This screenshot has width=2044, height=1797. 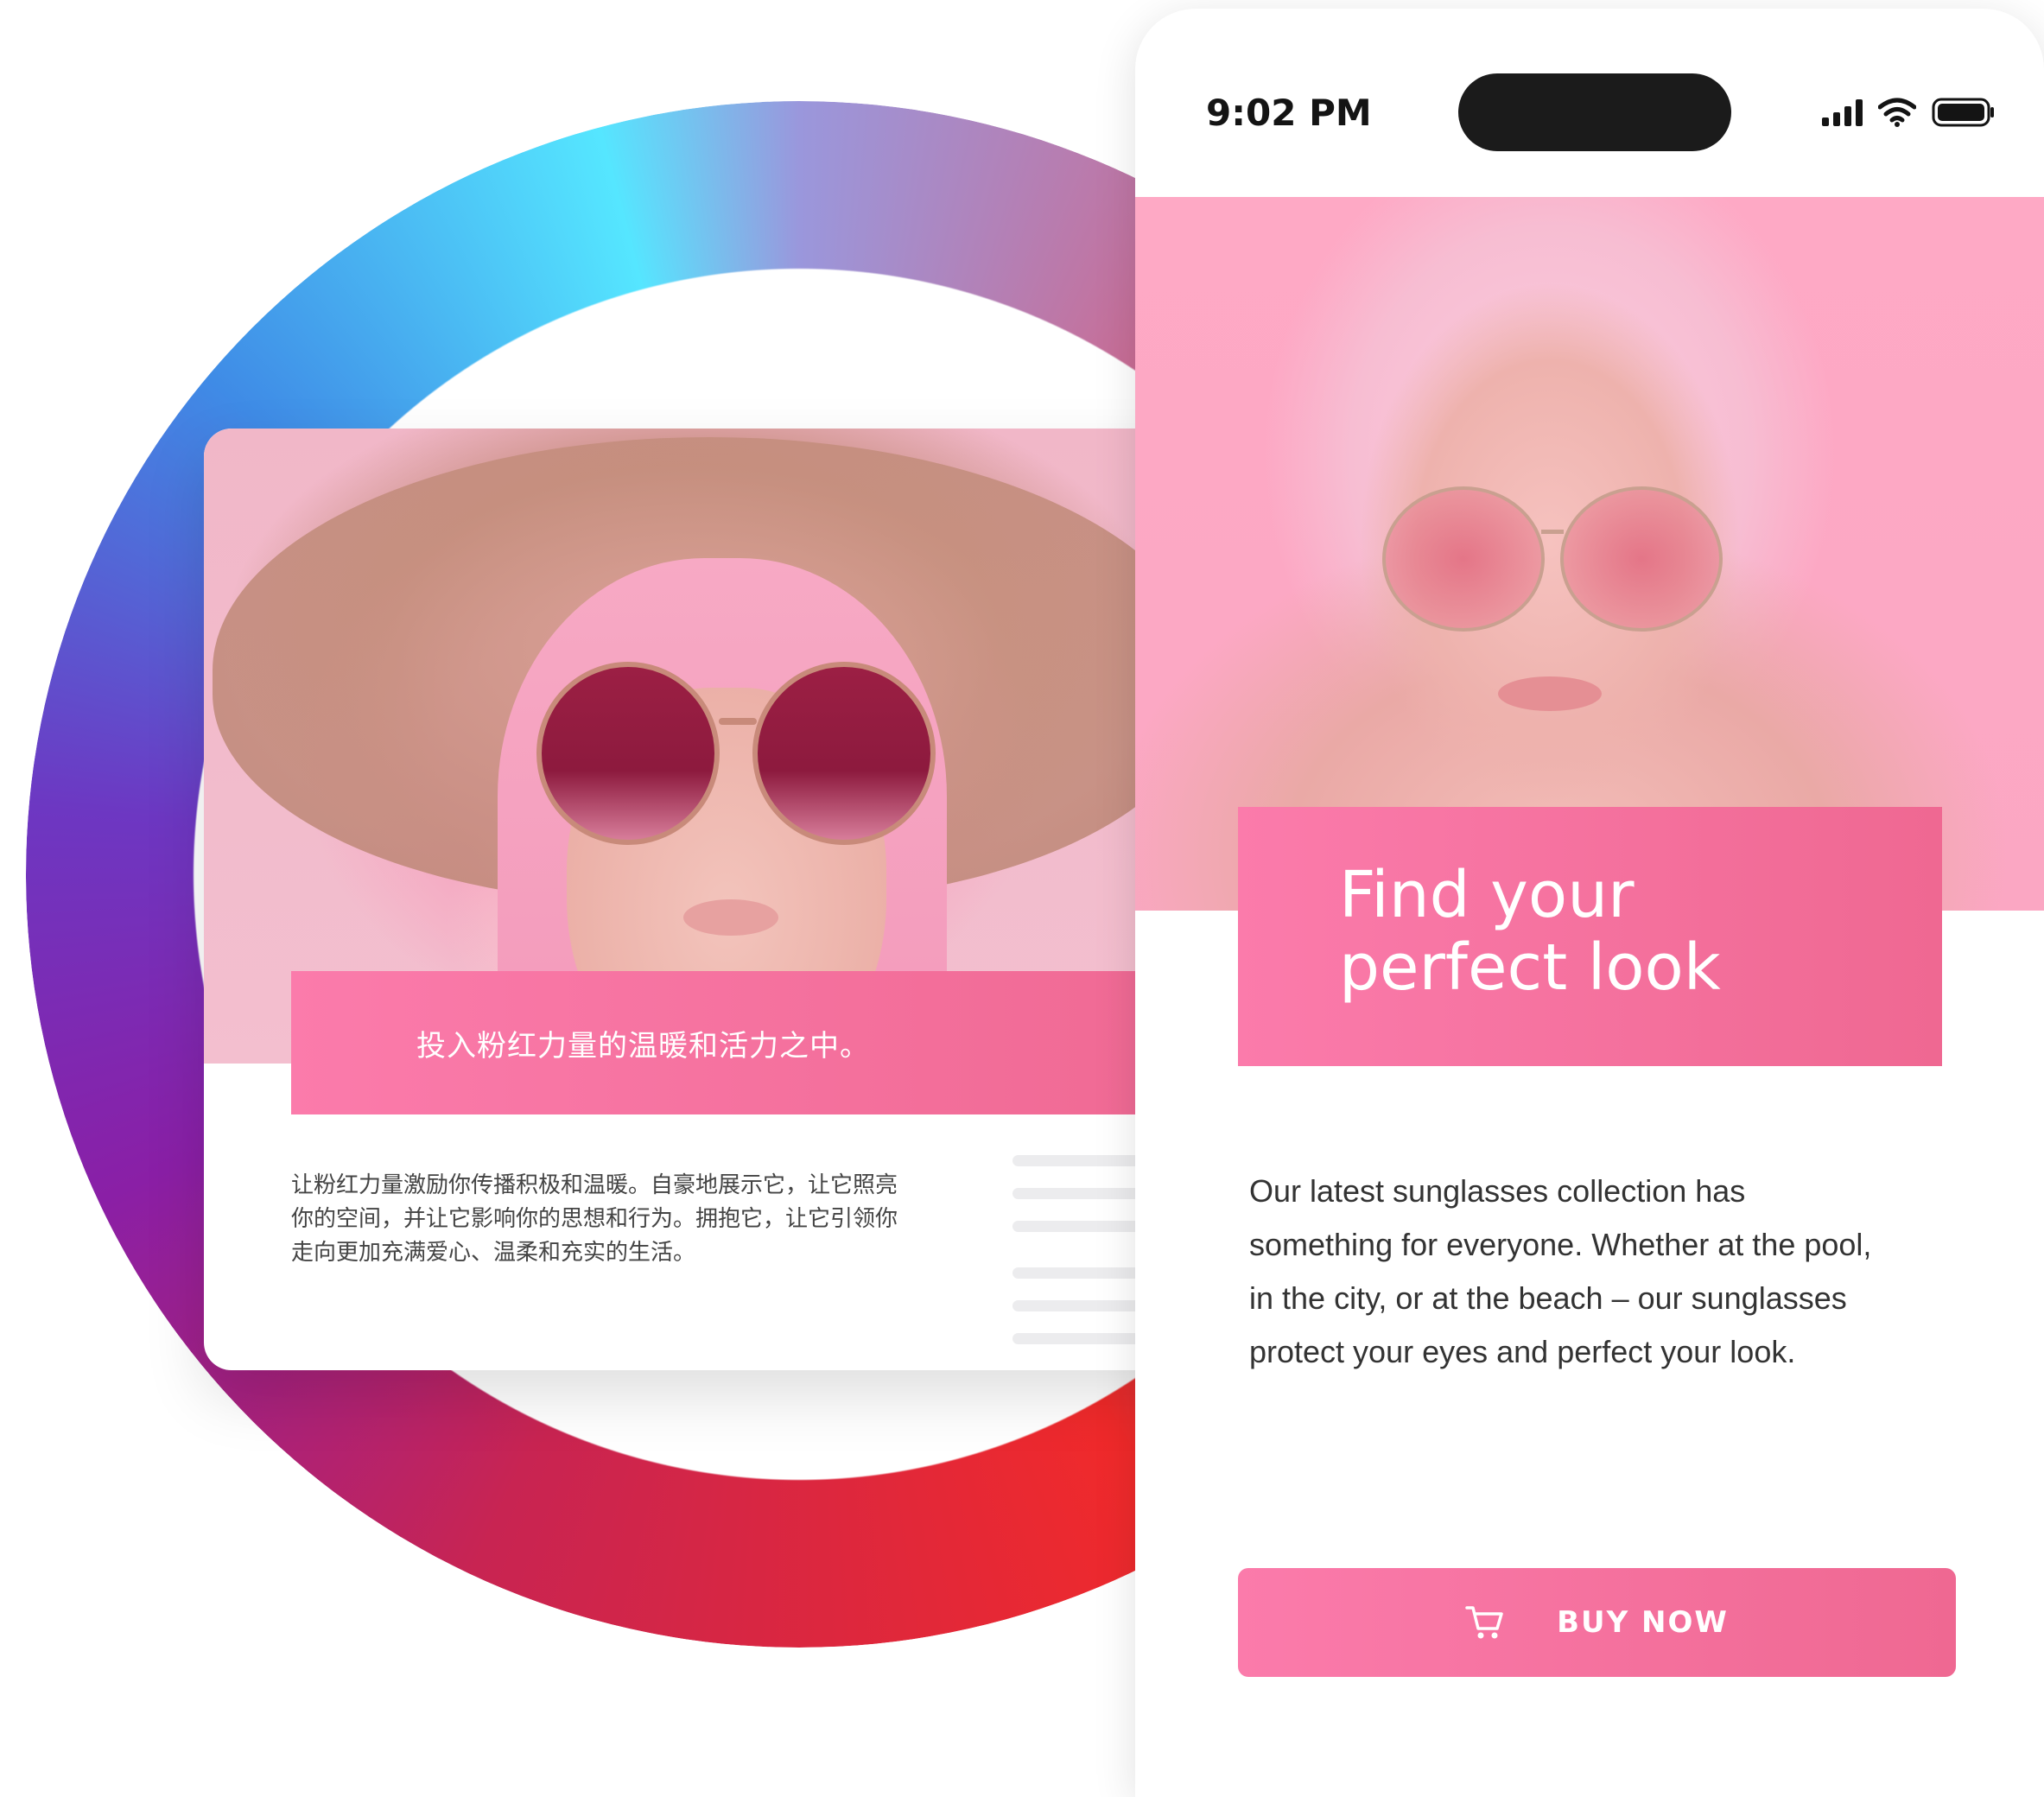 I want to click on hero-title: Find your perfect look, so click(x=1530, y=932).